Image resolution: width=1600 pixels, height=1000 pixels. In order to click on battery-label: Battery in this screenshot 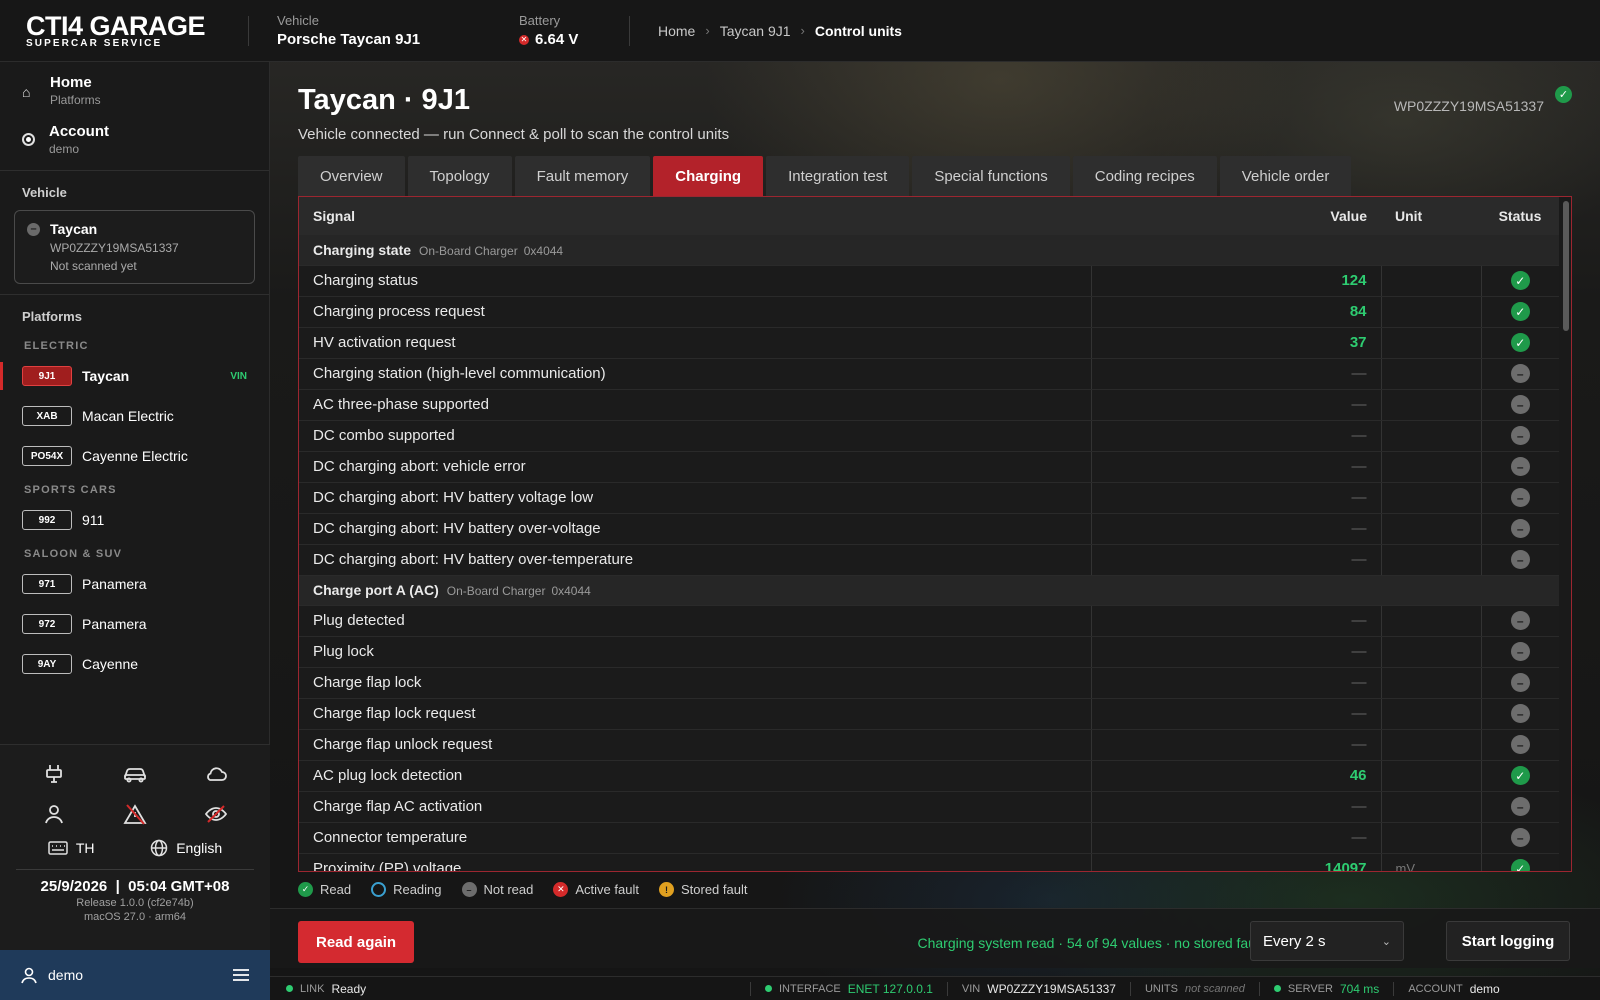, I will do `click(540, 20)`.